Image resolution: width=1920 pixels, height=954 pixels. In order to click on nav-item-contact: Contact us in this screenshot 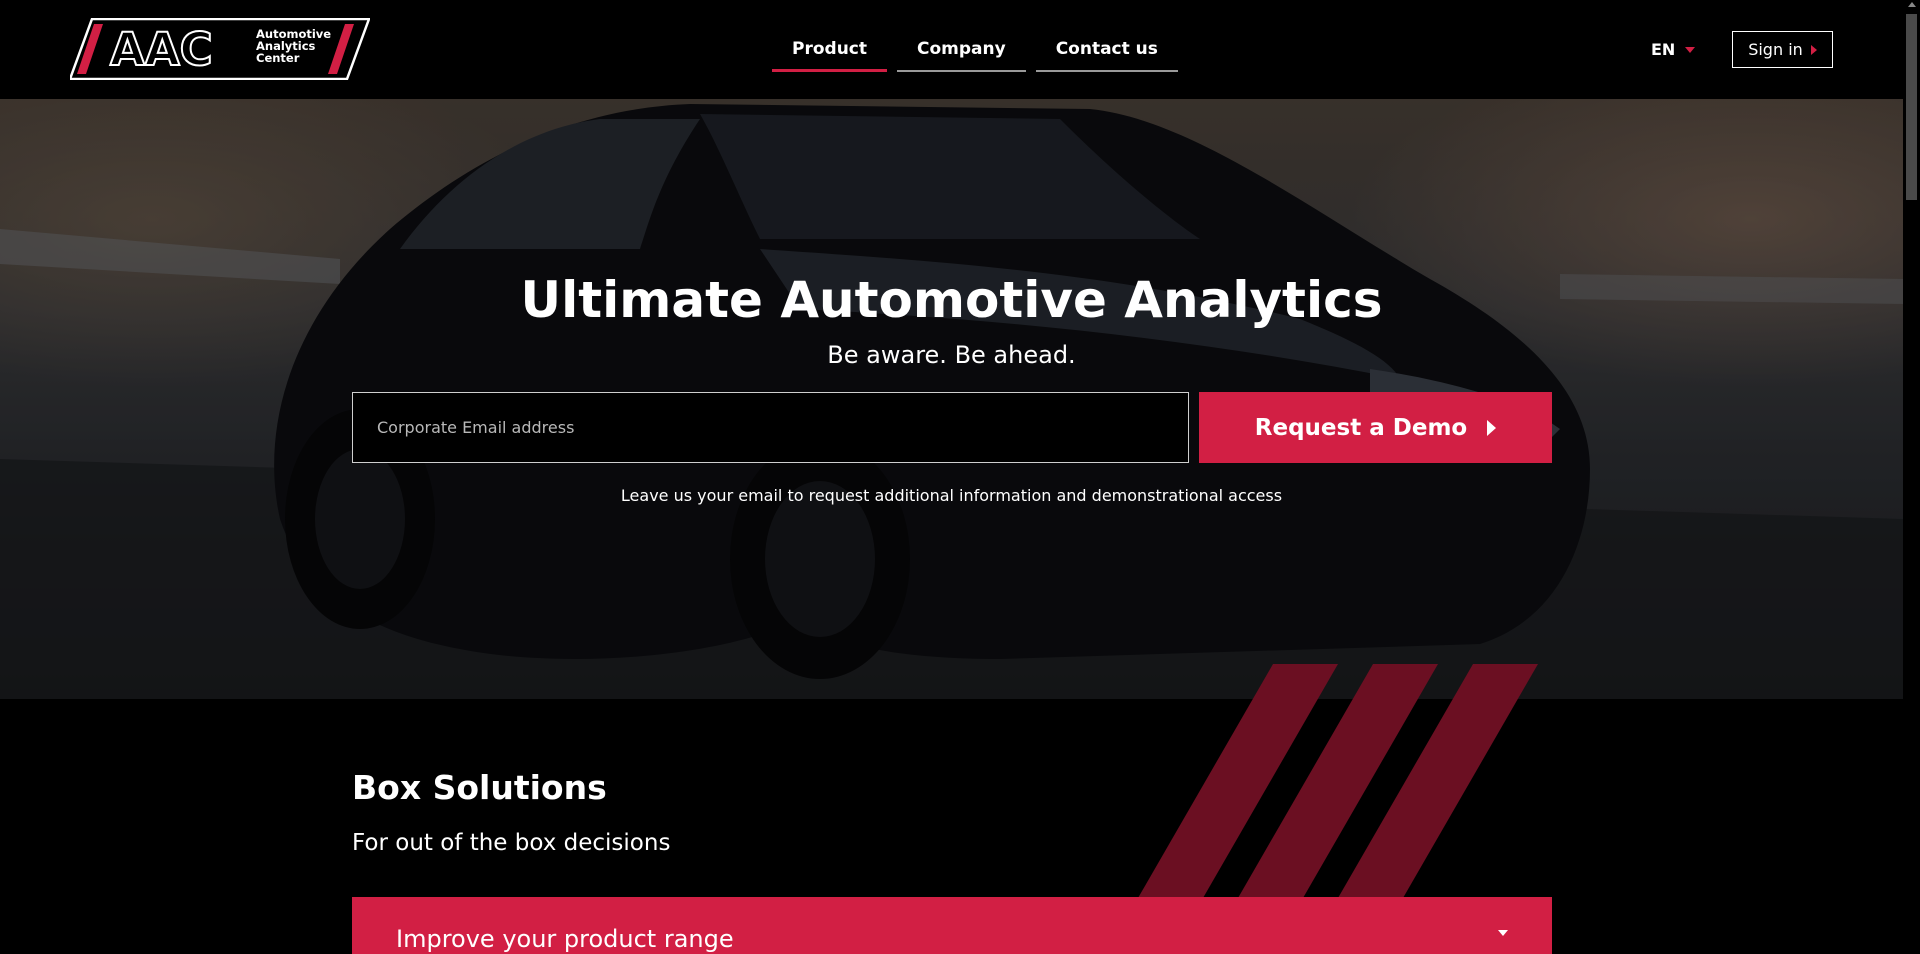, I will do `click(1106, 50)`.